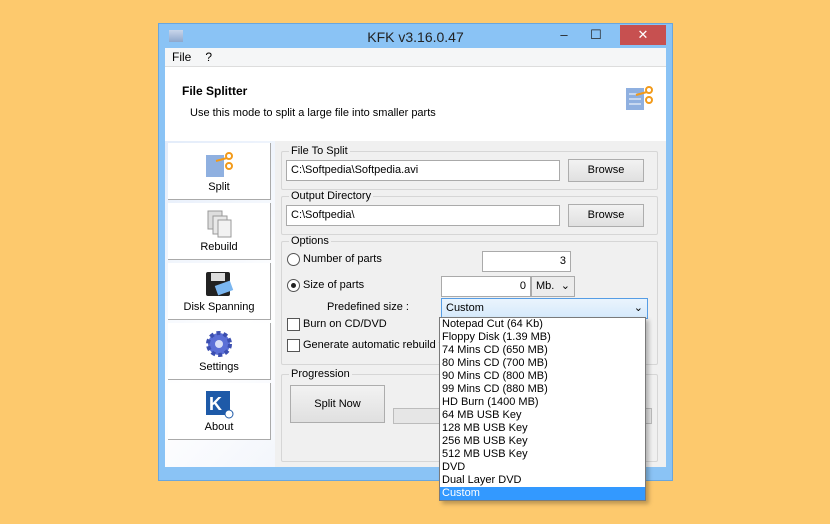  I want to click on burn-cd-label: Burn on CD/DVD, so click(345, 324).